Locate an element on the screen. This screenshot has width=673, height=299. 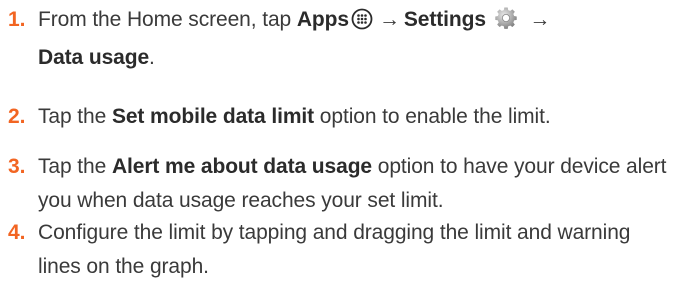
settings-label: Settings is located at coordinates (444, 19).